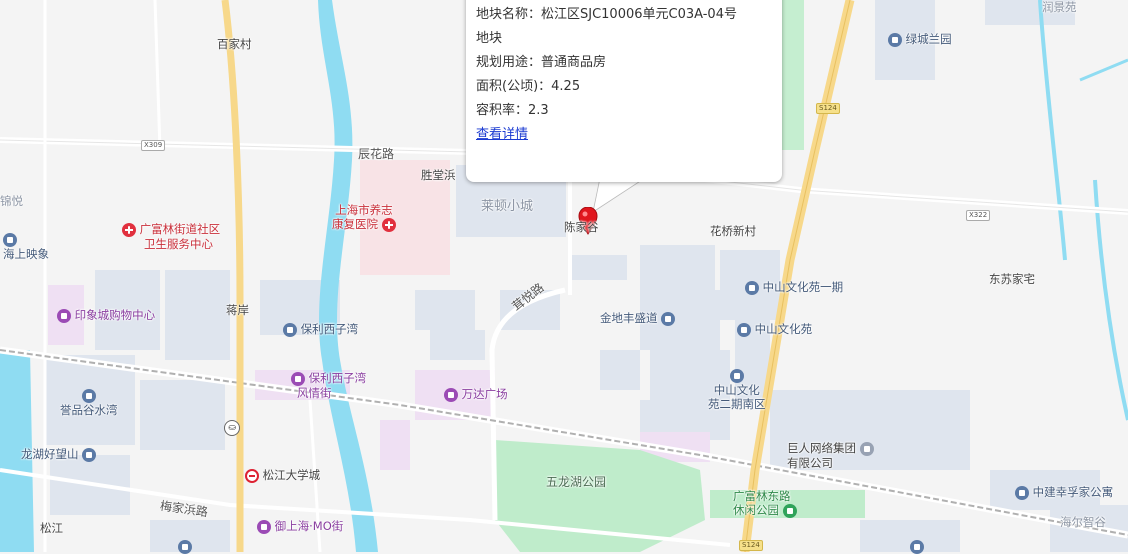 The height and width of the screenshot is (554, 1128). What do you see at coordinates (783, 329) in the screenshot?
I see `poi-label: 中山文化苑` at bounding box center [783, 329].